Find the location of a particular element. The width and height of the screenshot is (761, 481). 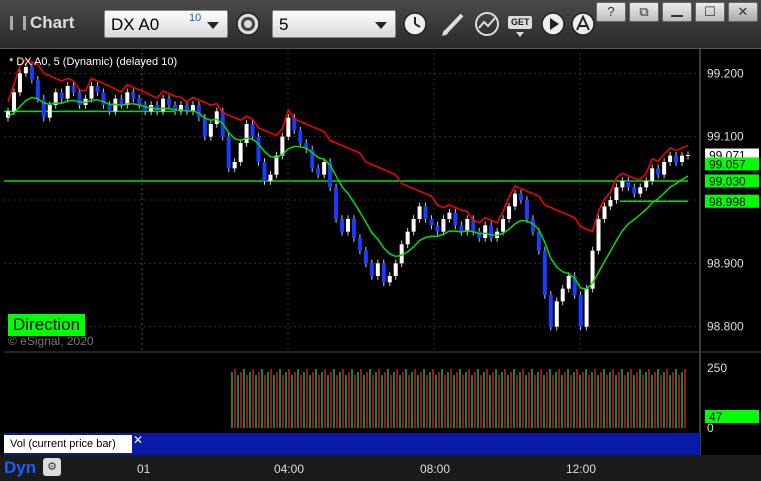

app-title: Chart is located at coordinates (42, 23).